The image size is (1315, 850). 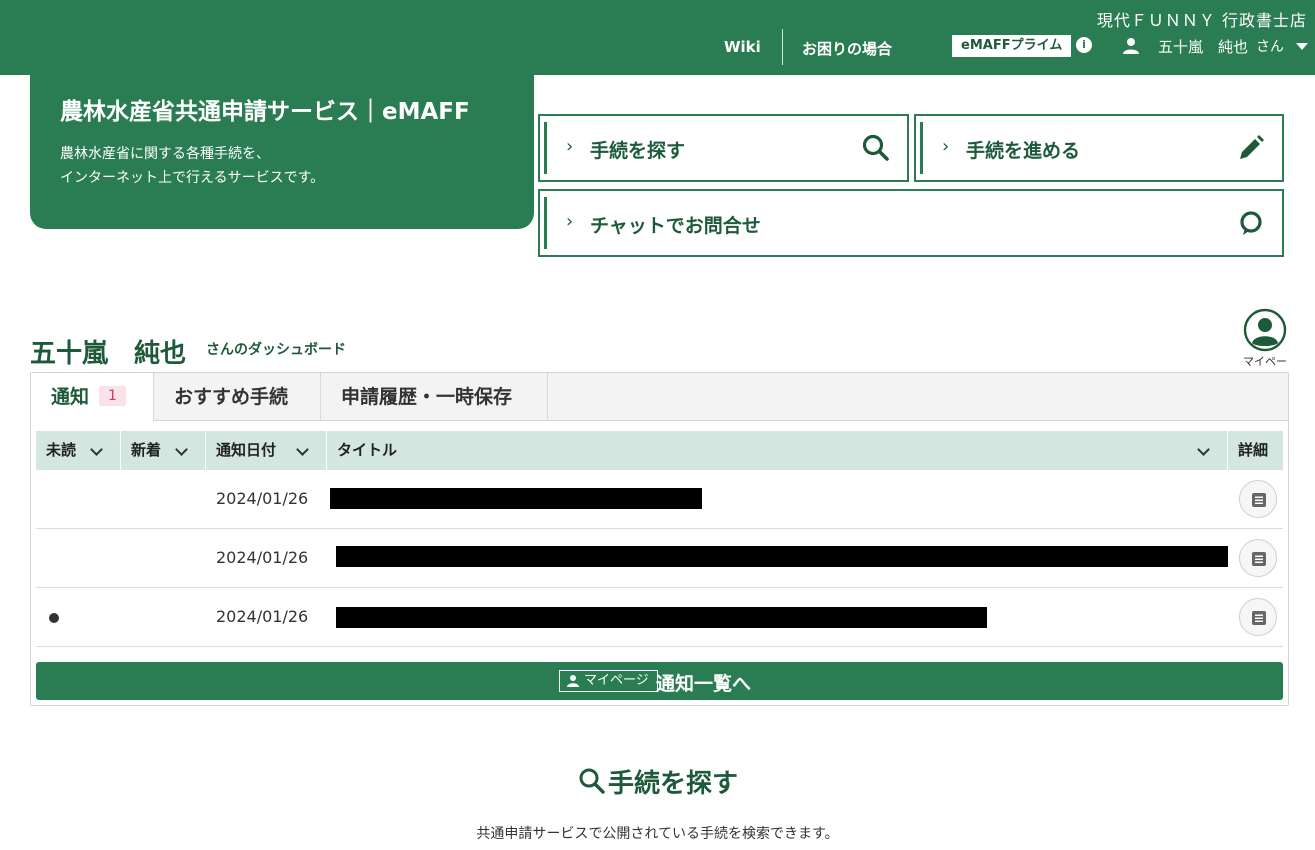 I want to click on header-title-label: タイトル, so click(x=367, y=450).